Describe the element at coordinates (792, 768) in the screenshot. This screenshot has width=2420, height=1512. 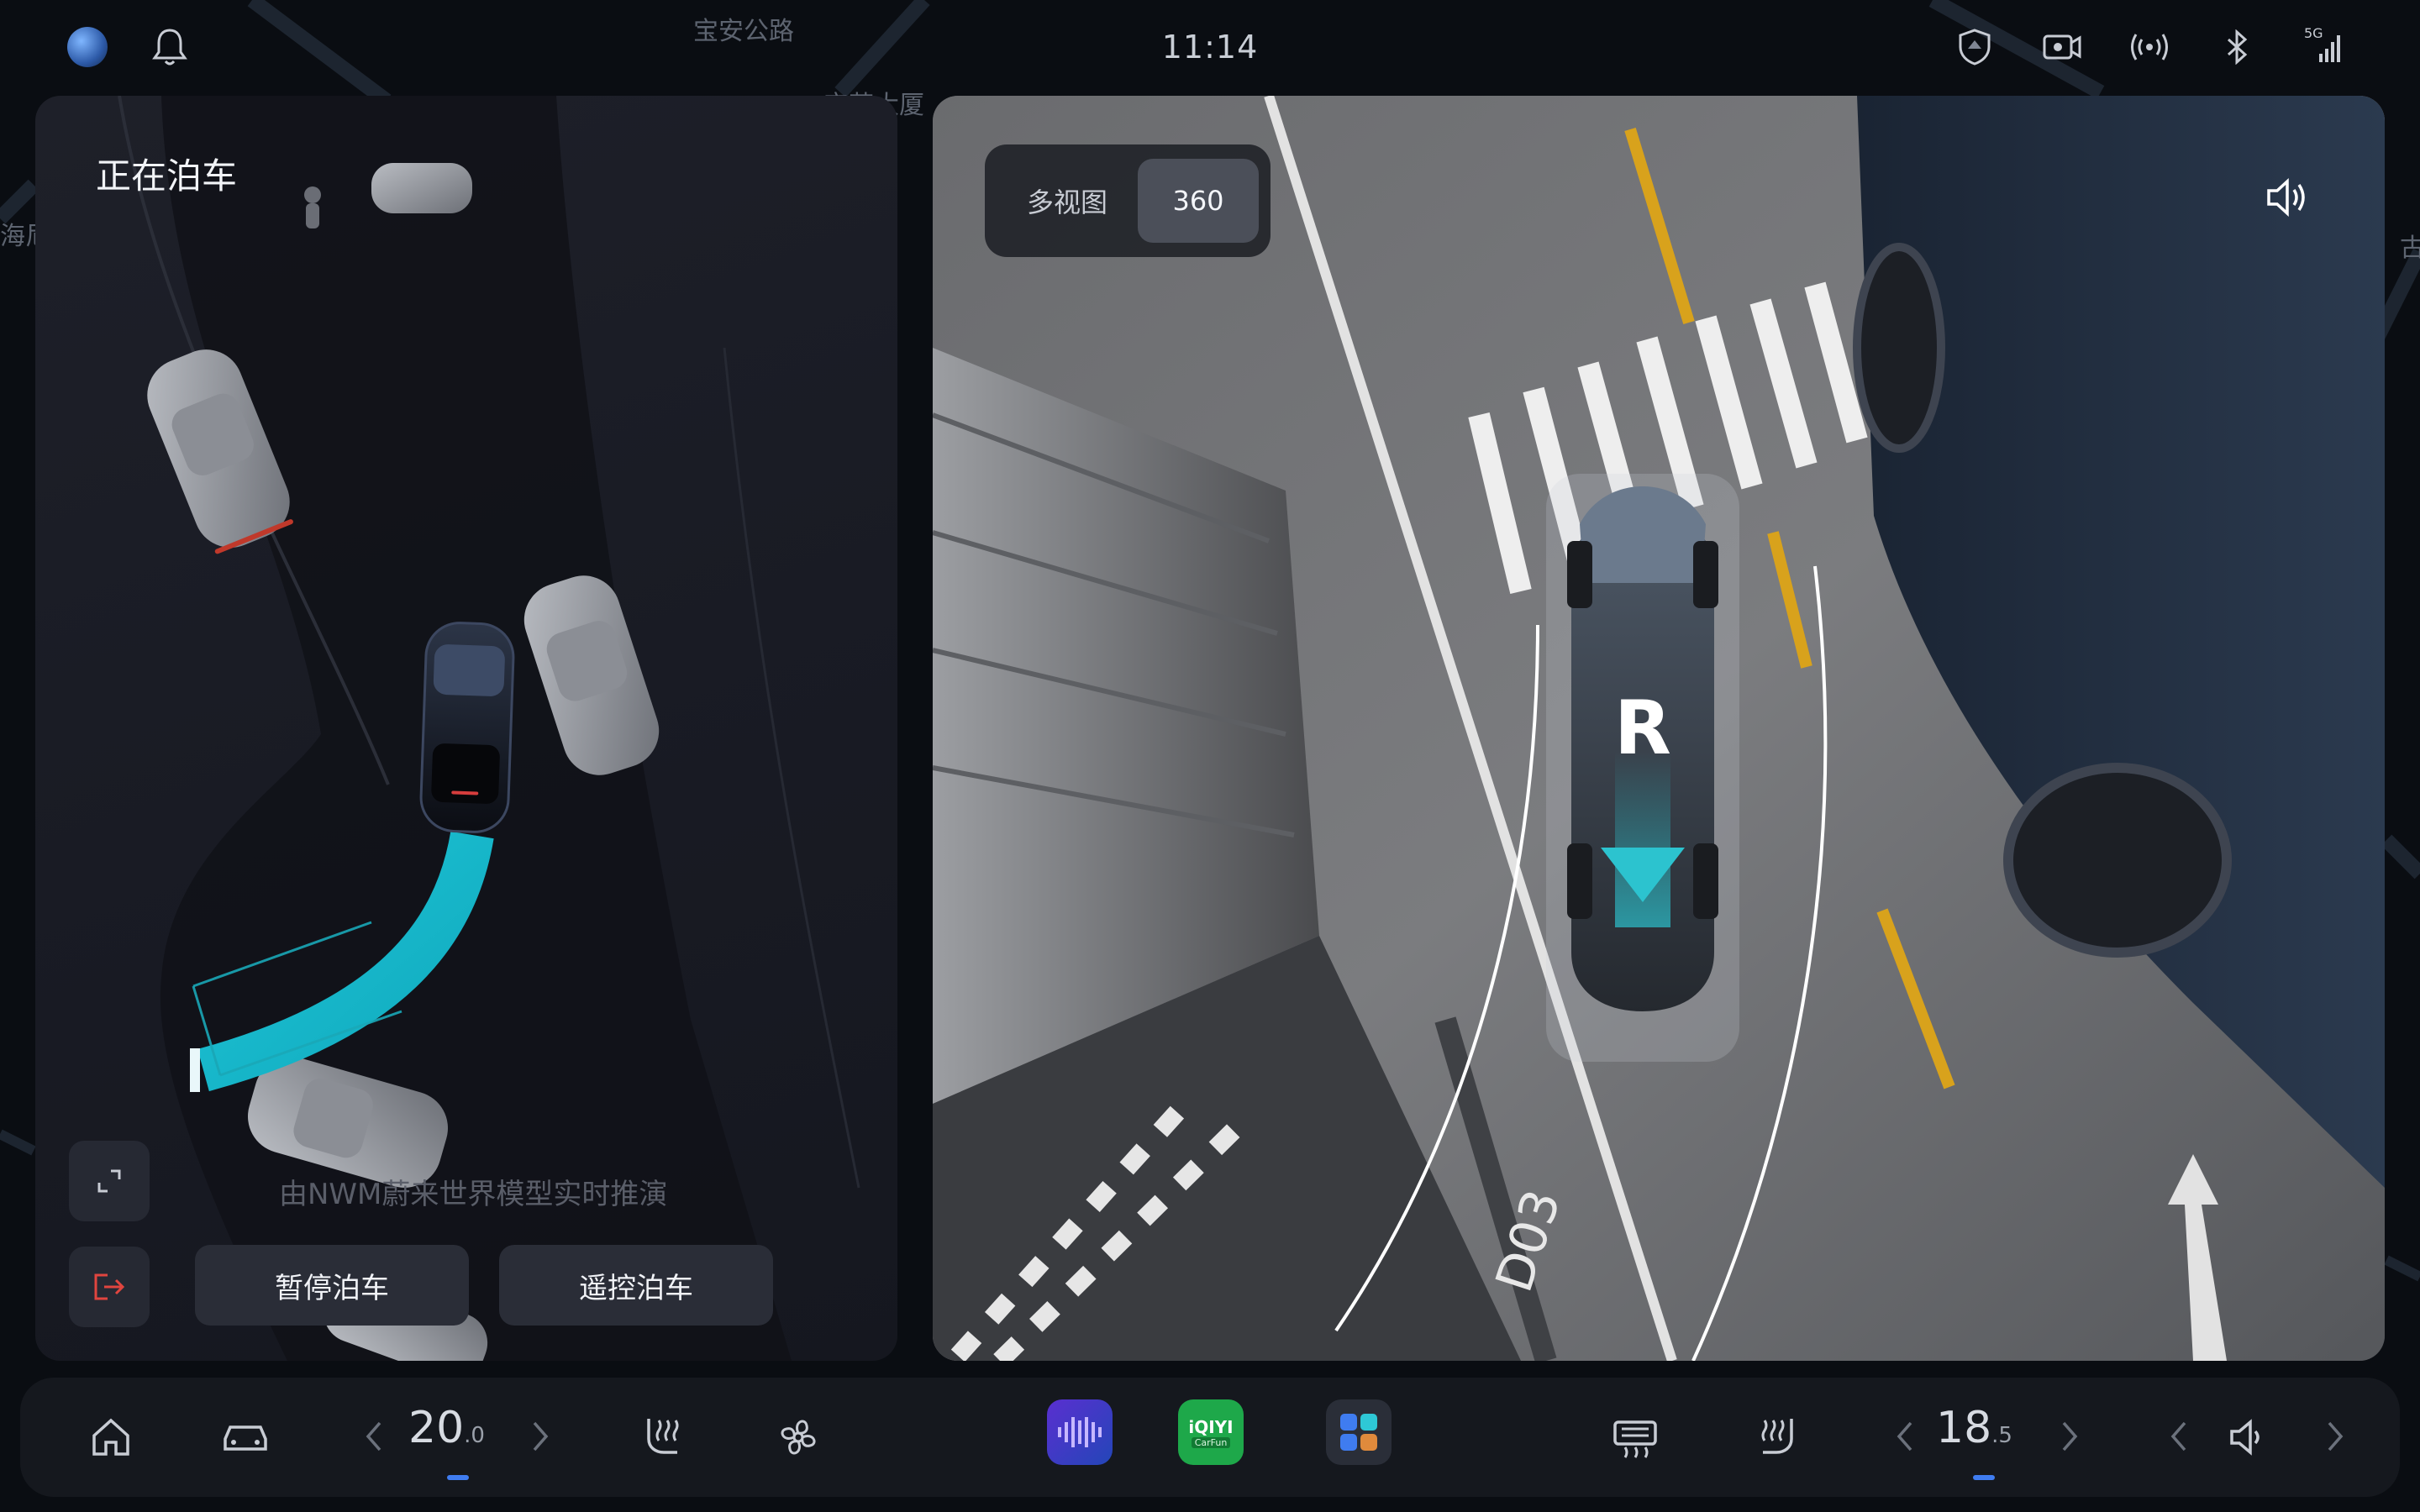
I see `road-edge-line` at that location.